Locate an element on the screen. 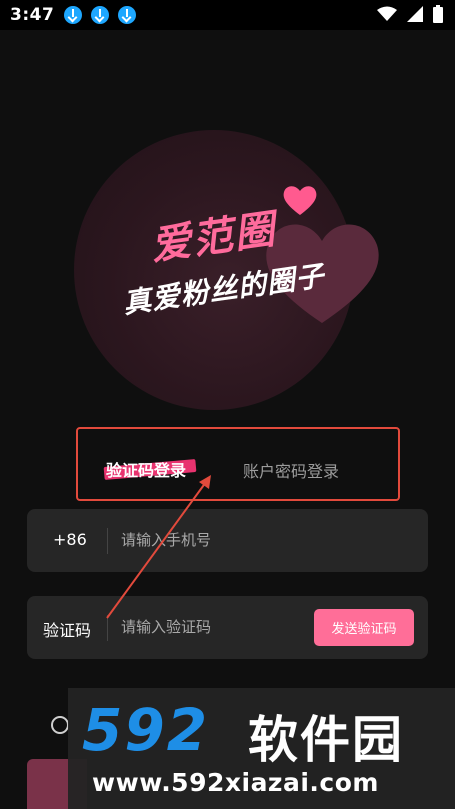 The height and width of the screenshot is (809, 455). watermark-logo-digits: 592 is located at coordinates (146, 730).